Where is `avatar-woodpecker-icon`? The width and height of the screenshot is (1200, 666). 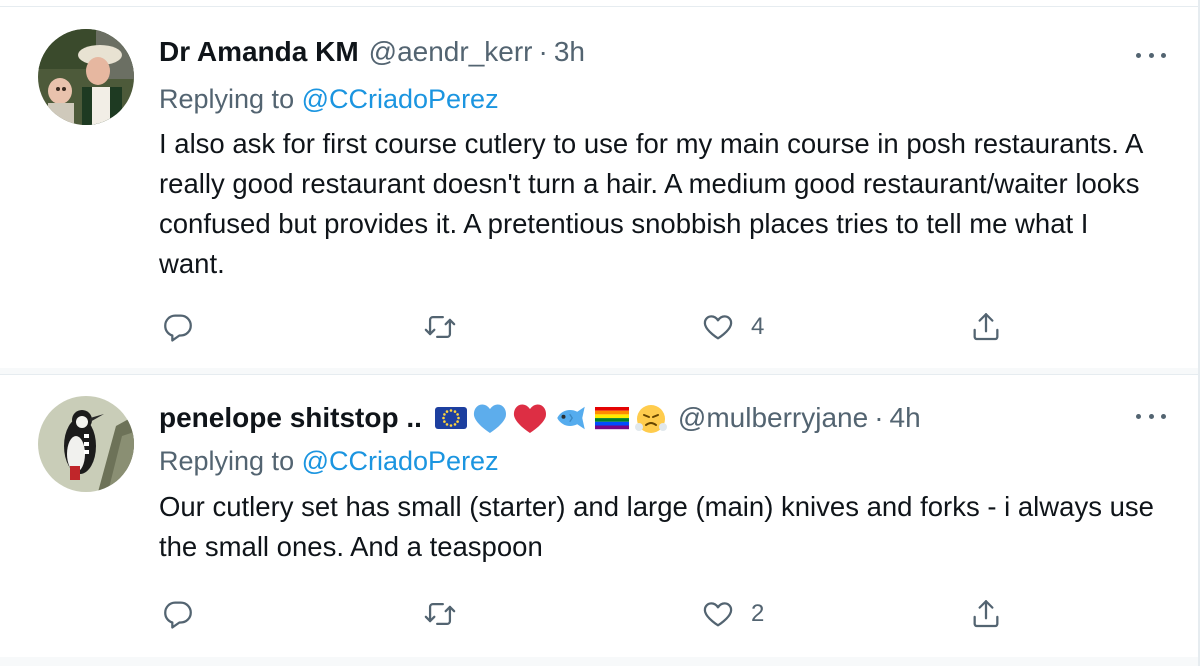 avatar-woodpecker-icon is located at coordinates (86, 444).